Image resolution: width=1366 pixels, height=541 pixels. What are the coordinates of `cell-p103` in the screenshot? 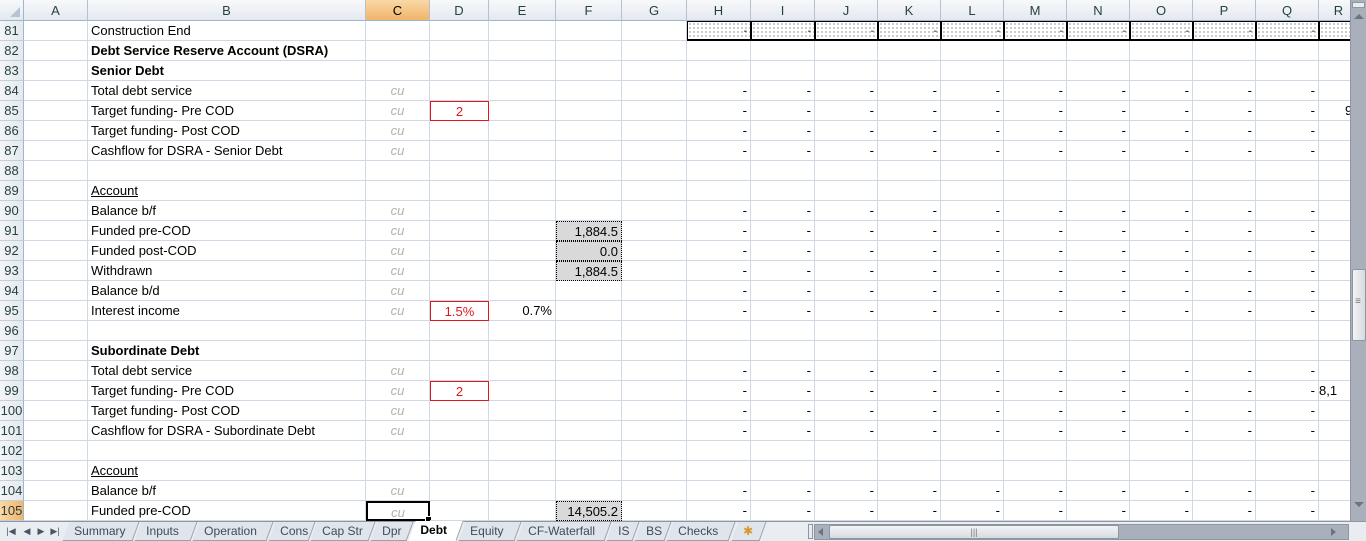 It's located at (1224, 471).